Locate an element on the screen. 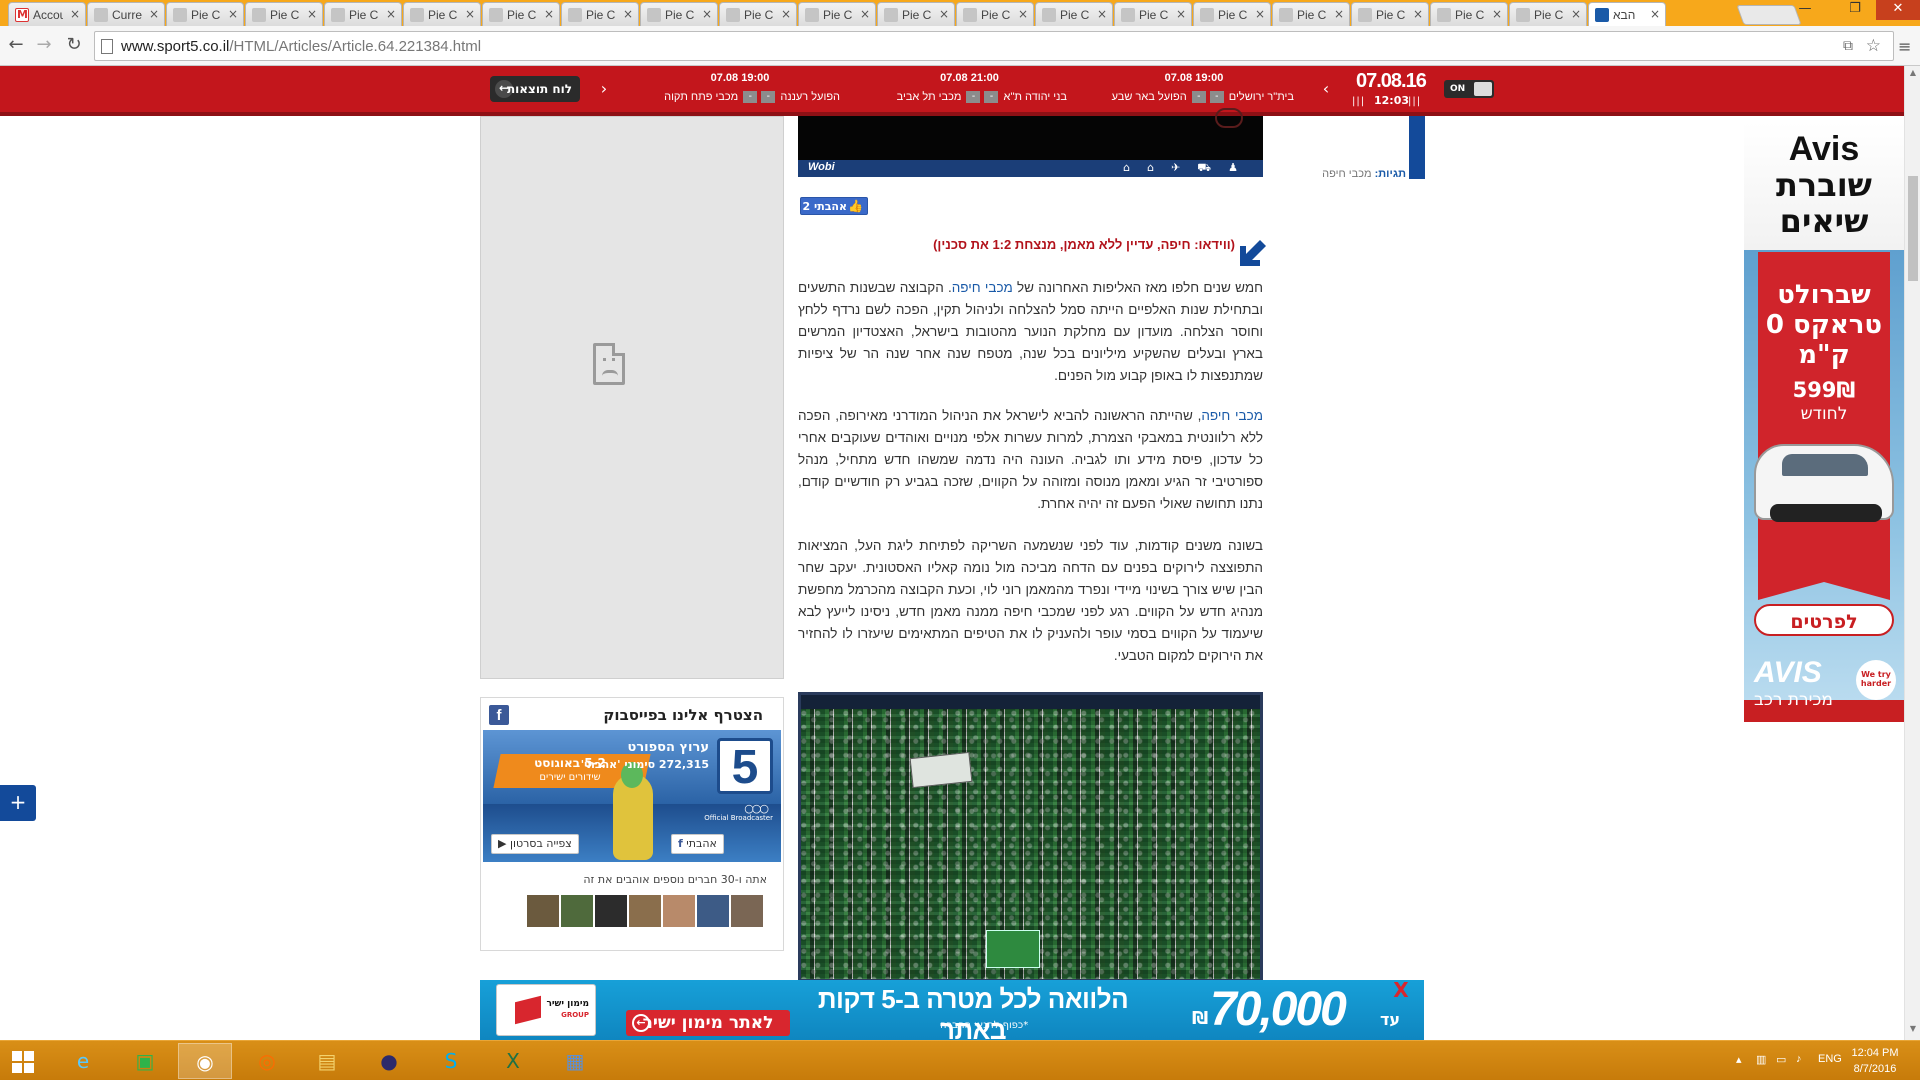 The height and width of the screenshot is (1080, 1920). store-icon: ▣ is located at coordinates (145, 1061).